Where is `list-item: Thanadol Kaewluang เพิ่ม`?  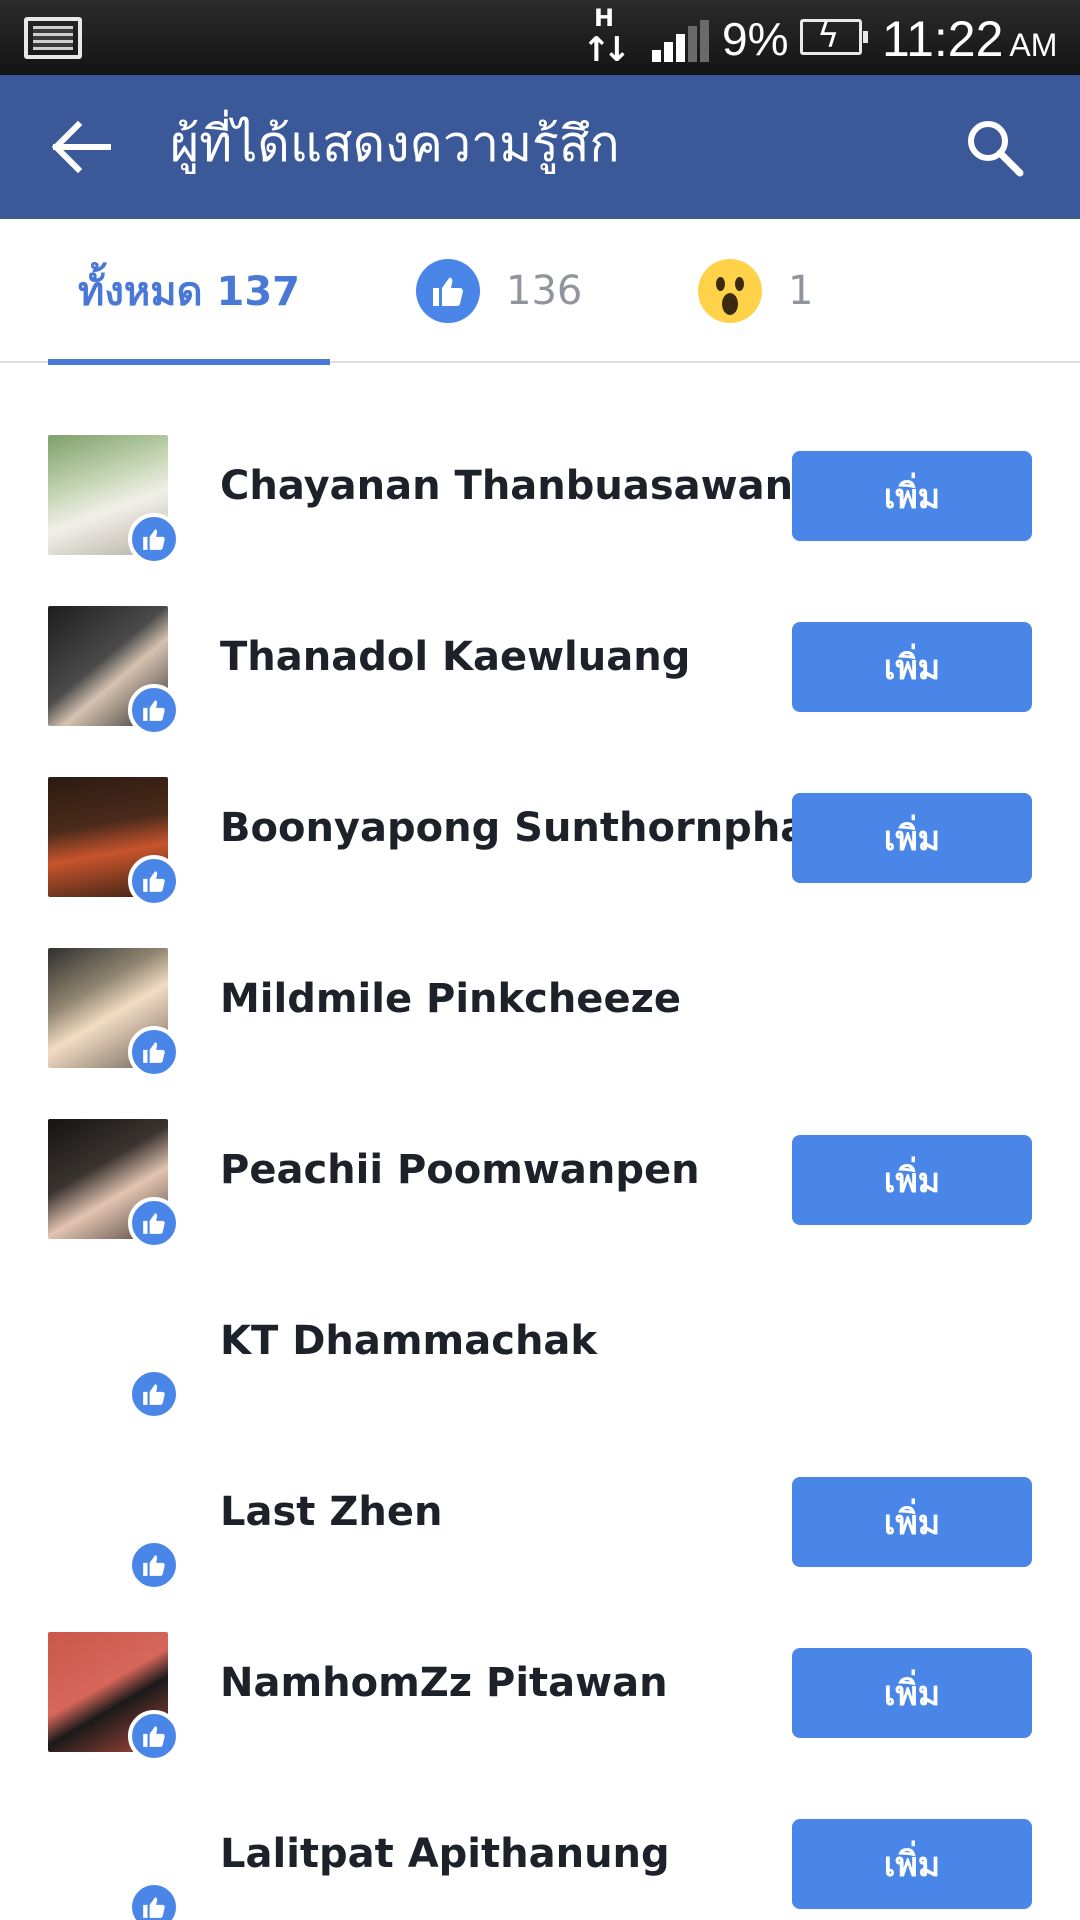
list-item: Thanadol Kaewluang เพิ่ม is located at coordinates (540, 656).